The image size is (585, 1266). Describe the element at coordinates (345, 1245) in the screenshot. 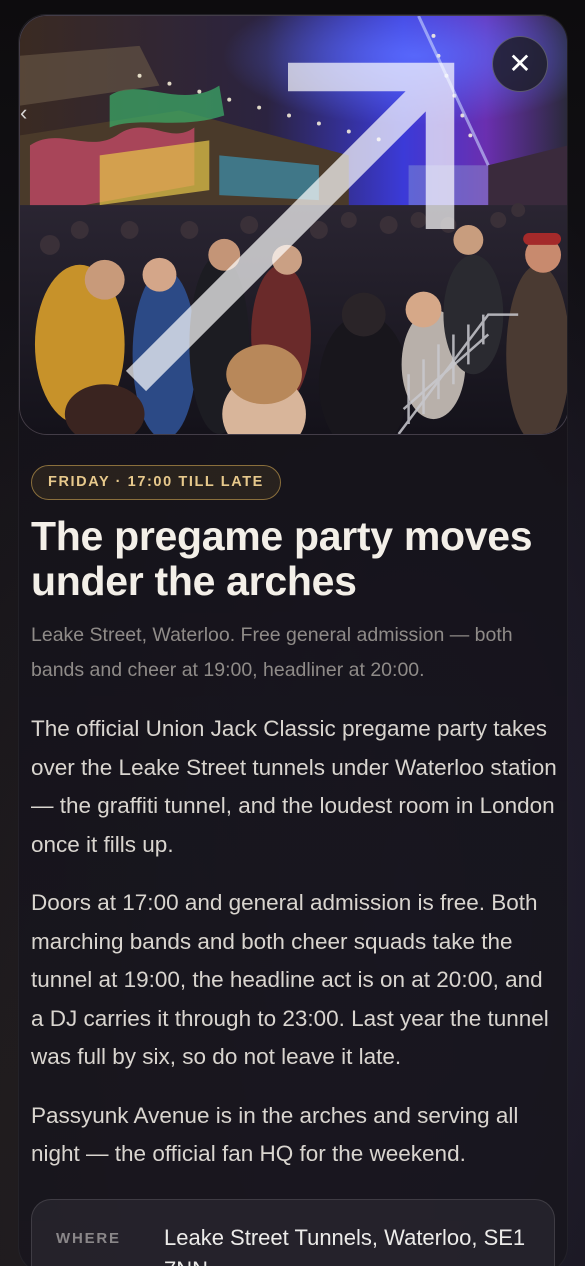

I see `where-value: Leake Street Tunnels, Waterloo, SE1 7NN` at that location.